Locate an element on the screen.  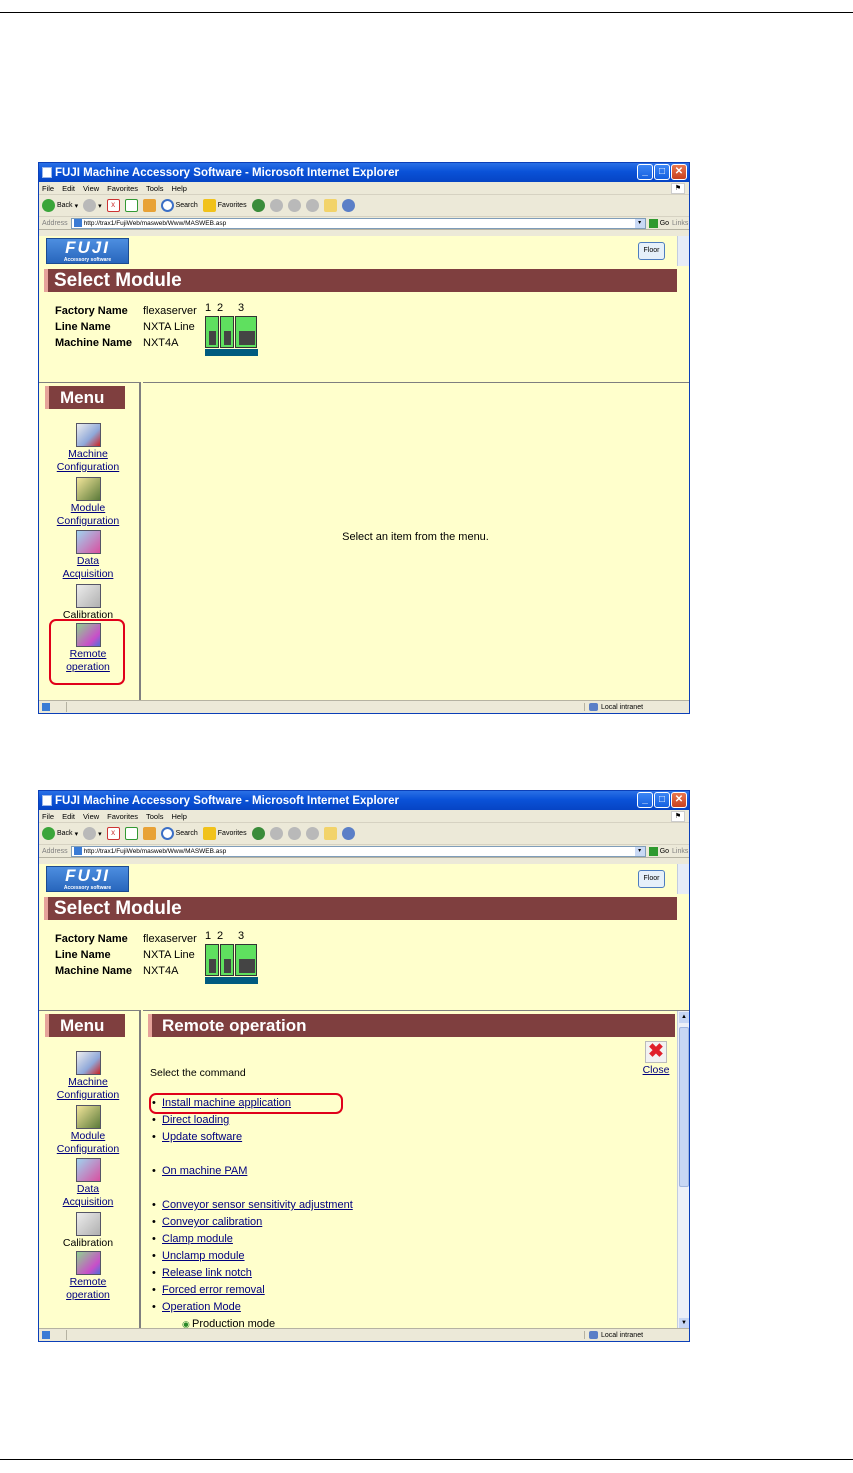
command-clamp-module: • Clamp module is located at coordinates (192, 1239).